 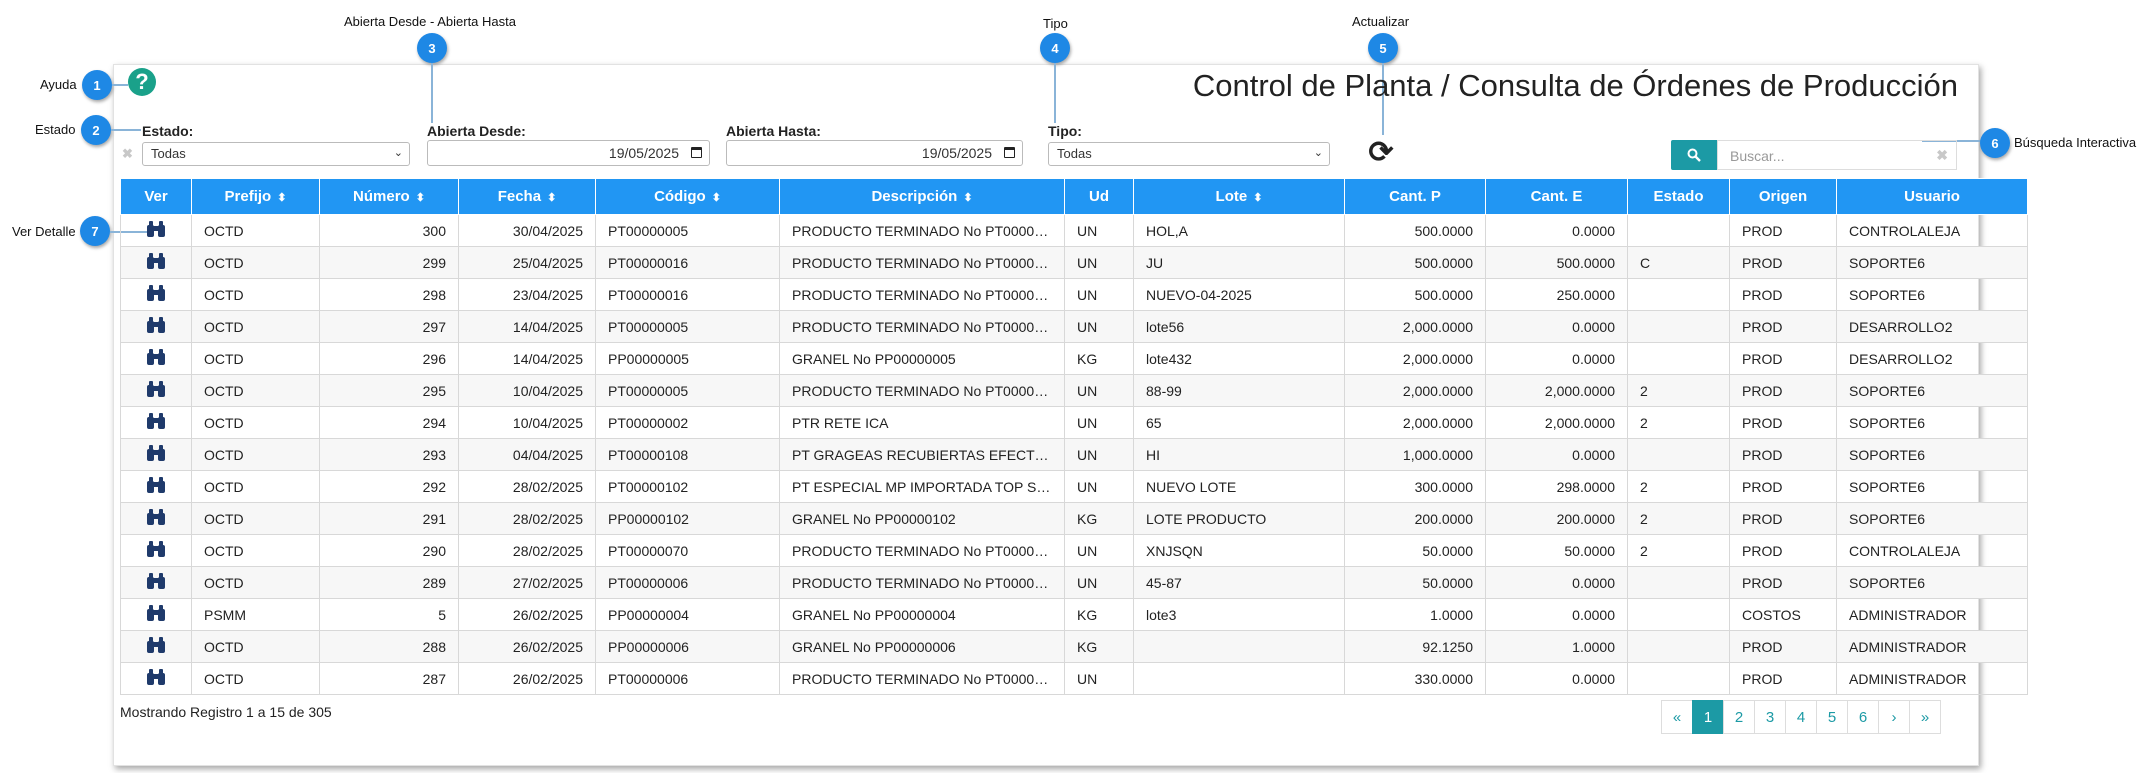 What do you see at coordinates (127, 154) in the screenshot?
I see `estado-clear-icon: ✖` at bounding box center [127, 154].